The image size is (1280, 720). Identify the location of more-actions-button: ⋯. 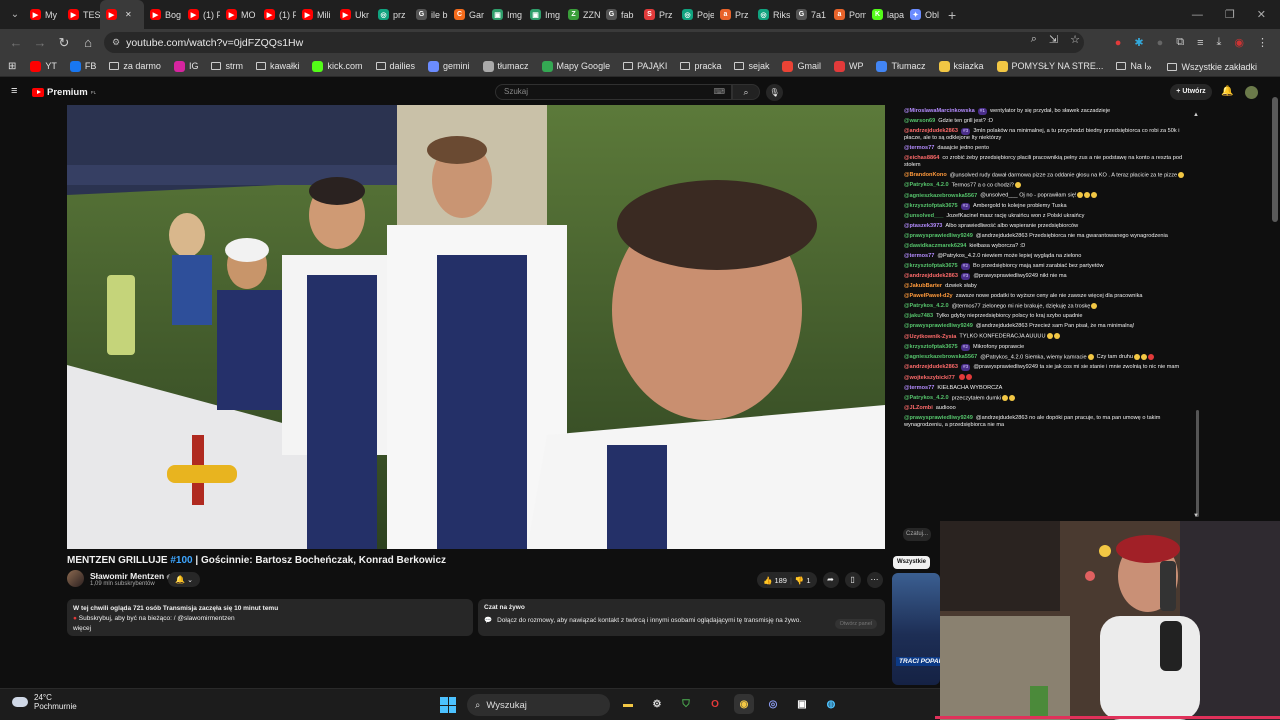
(874, 580).